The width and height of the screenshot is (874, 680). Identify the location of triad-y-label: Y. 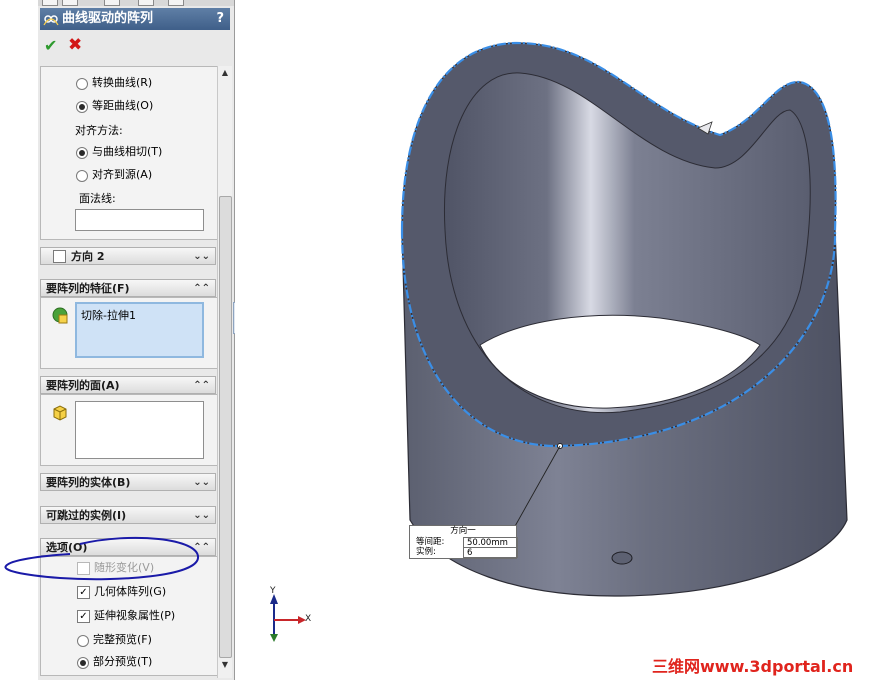
(273, 591).